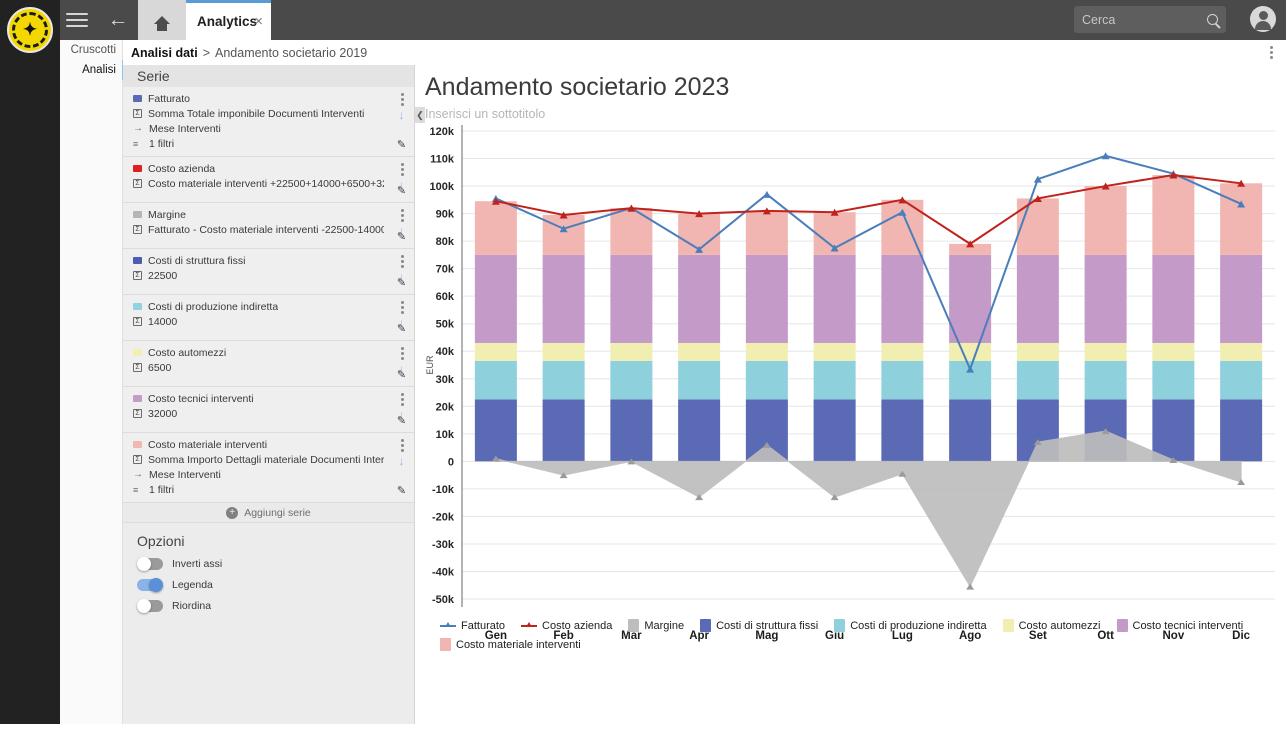 Image resolution: width=1286 pixels, height=729 pixels. I want to click on legend-item: Costi di produzione indiretta, so click(910, 625).